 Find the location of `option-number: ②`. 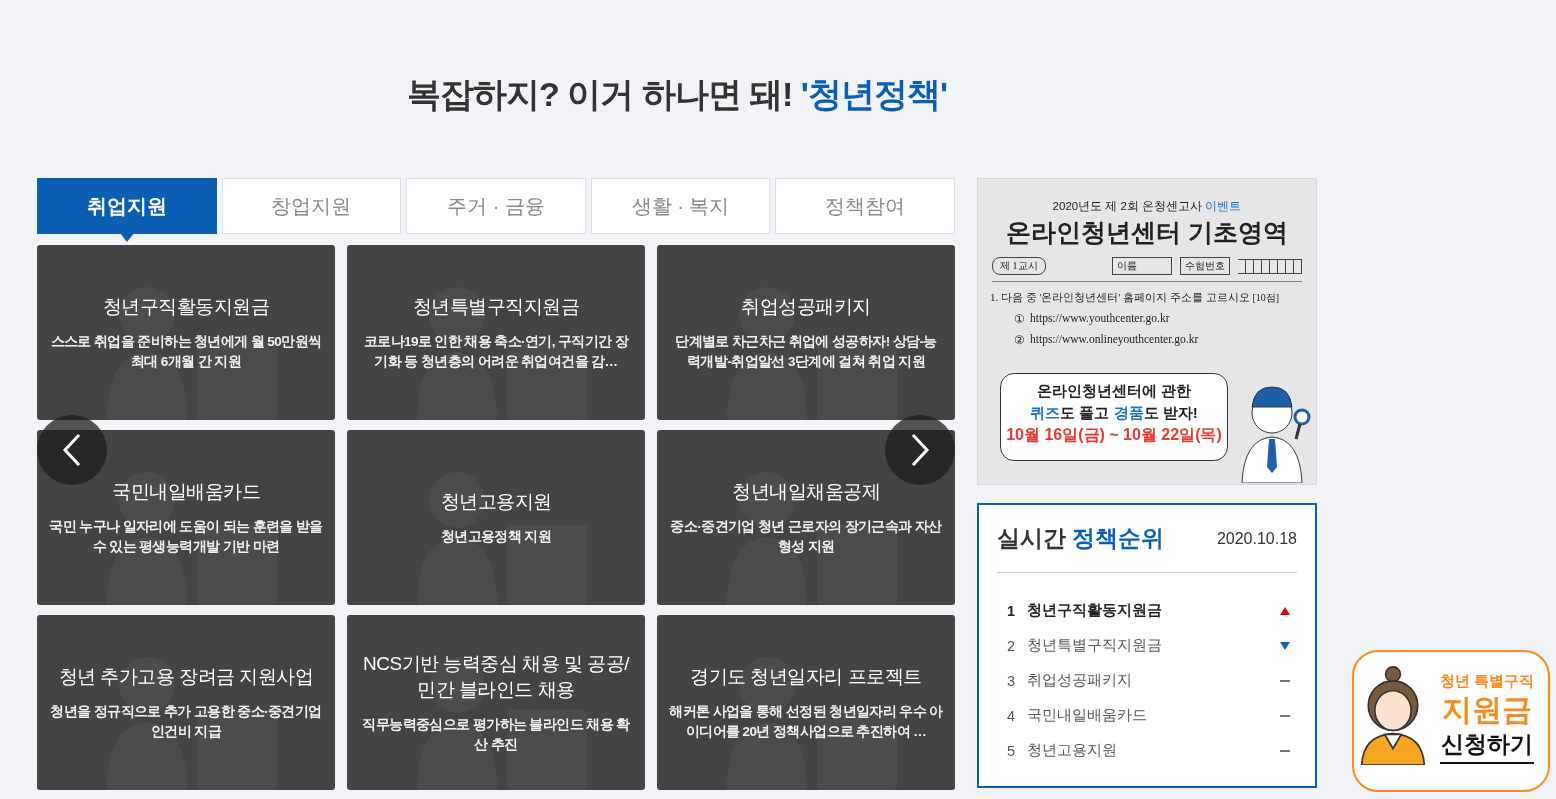

option-number: ② is located at coordinates (1019, 340).